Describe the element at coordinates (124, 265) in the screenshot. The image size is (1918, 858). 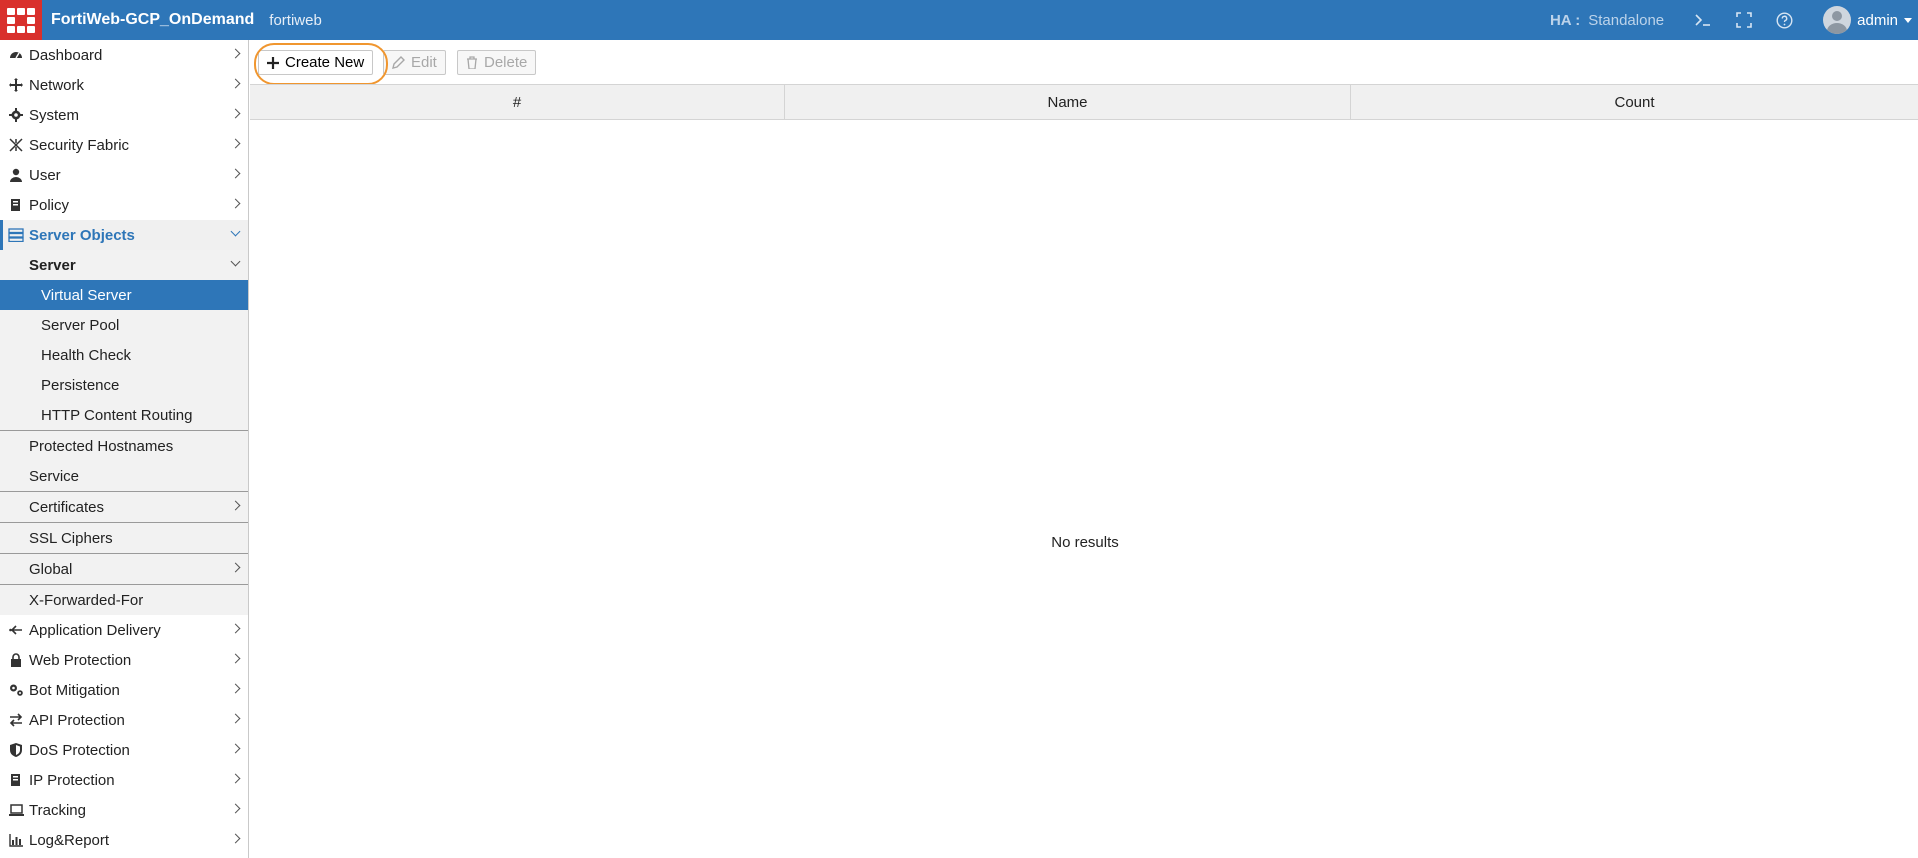
I see `sidebar-item-server: Server` at that location.